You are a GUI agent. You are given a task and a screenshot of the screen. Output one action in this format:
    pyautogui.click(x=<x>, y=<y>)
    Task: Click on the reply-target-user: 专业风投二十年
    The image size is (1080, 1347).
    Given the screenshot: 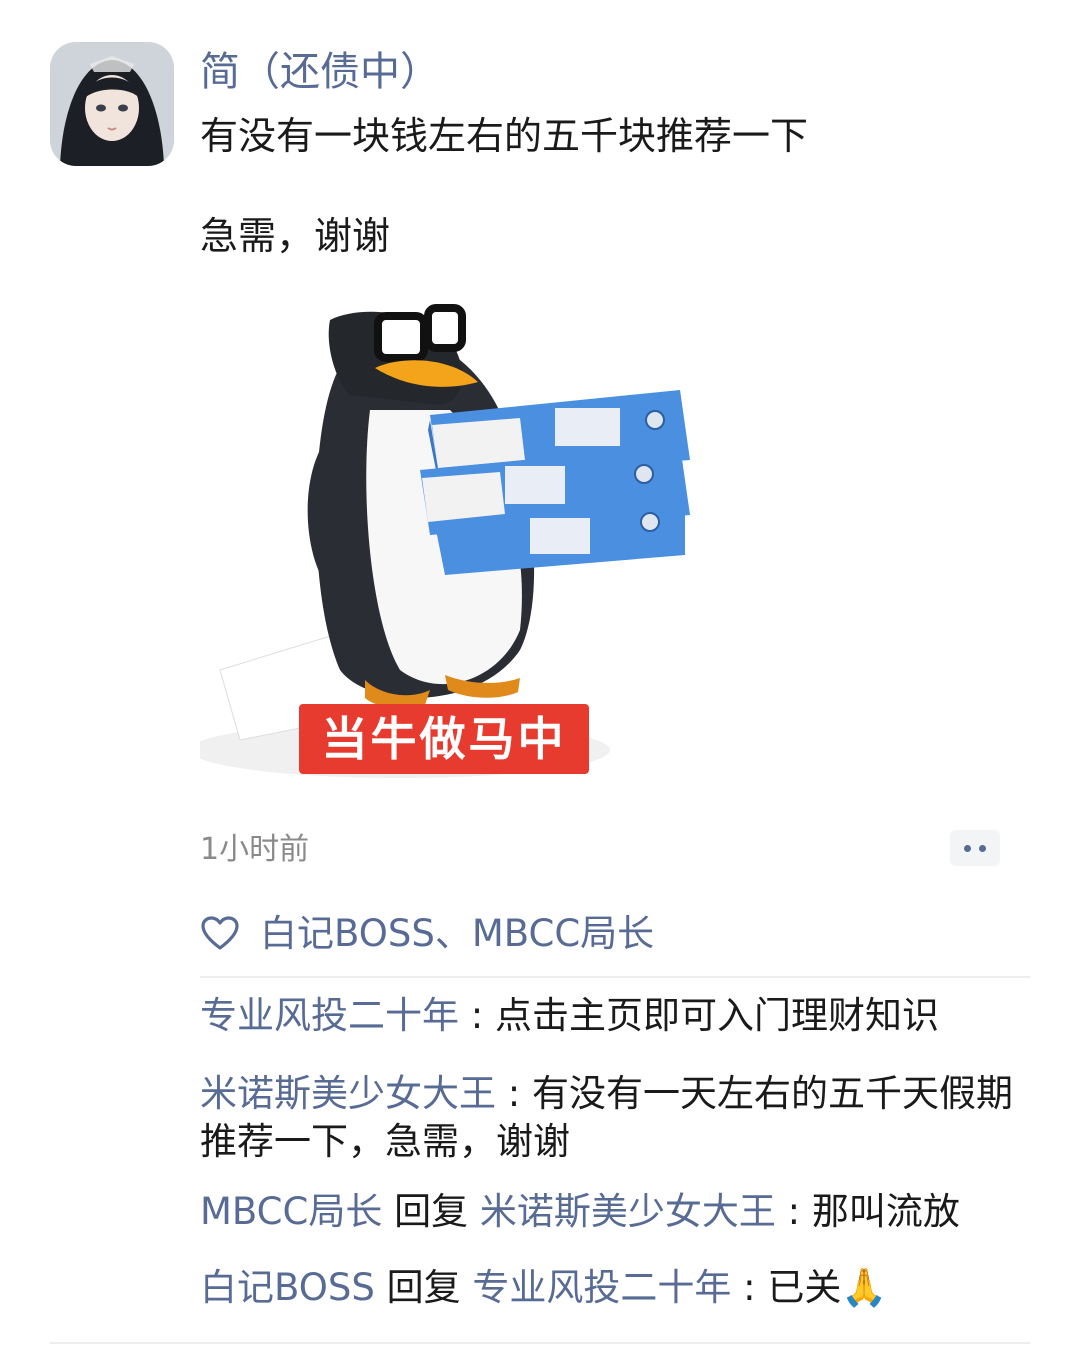 What is the action you would take?
    pyautogui.click(x=601, y=1287)
    